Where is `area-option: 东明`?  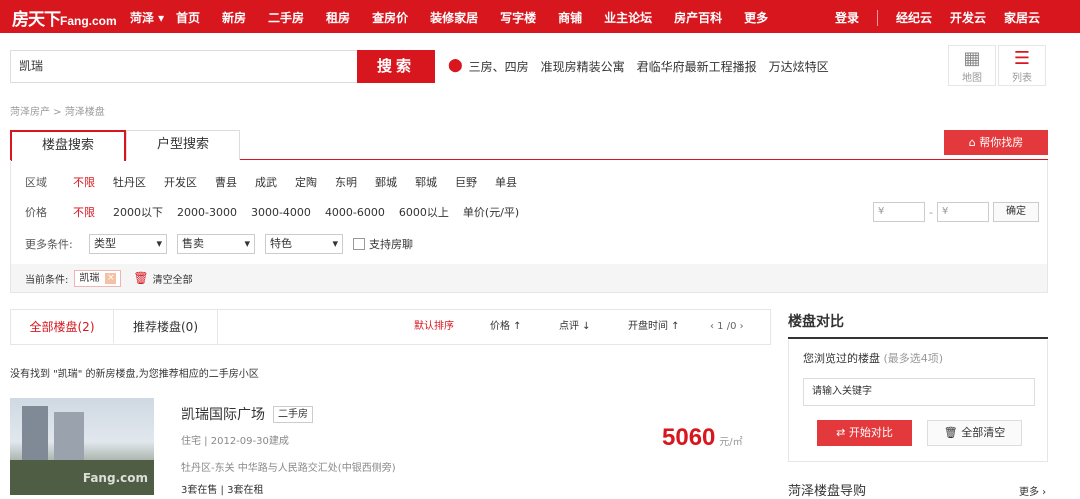 area-option: 东明 is located at coordinates (346, 182).